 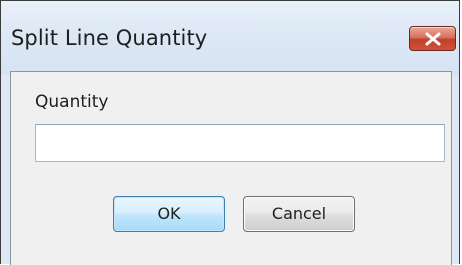 I want to click on close-button, so click(x=432, y=38).